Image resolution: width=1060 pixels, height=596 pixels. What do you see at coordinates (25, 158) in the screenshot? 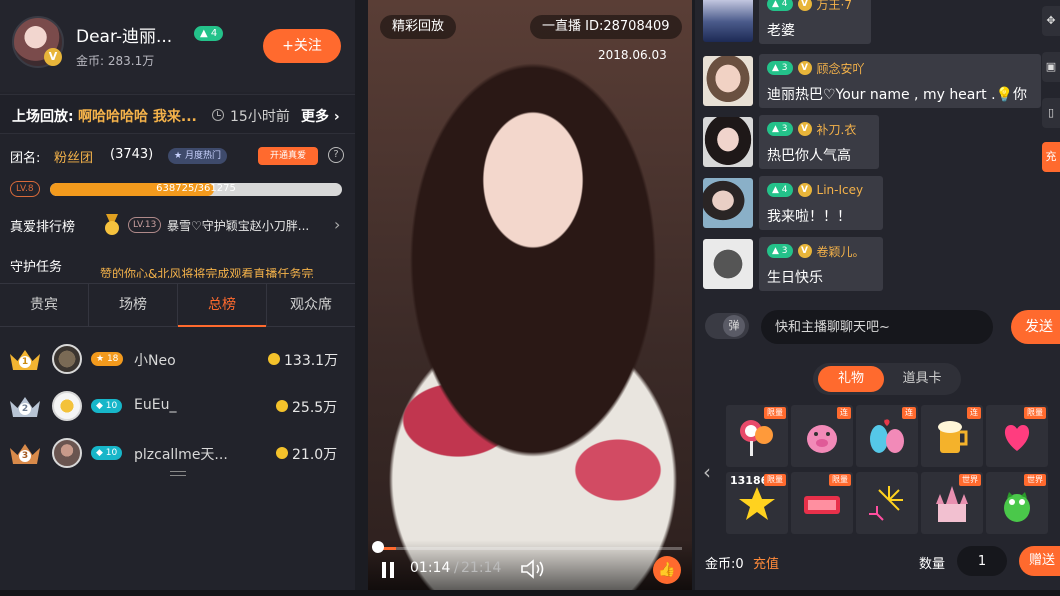
I see `fan-club-label: 团名:` at bounding box center [25, 158].